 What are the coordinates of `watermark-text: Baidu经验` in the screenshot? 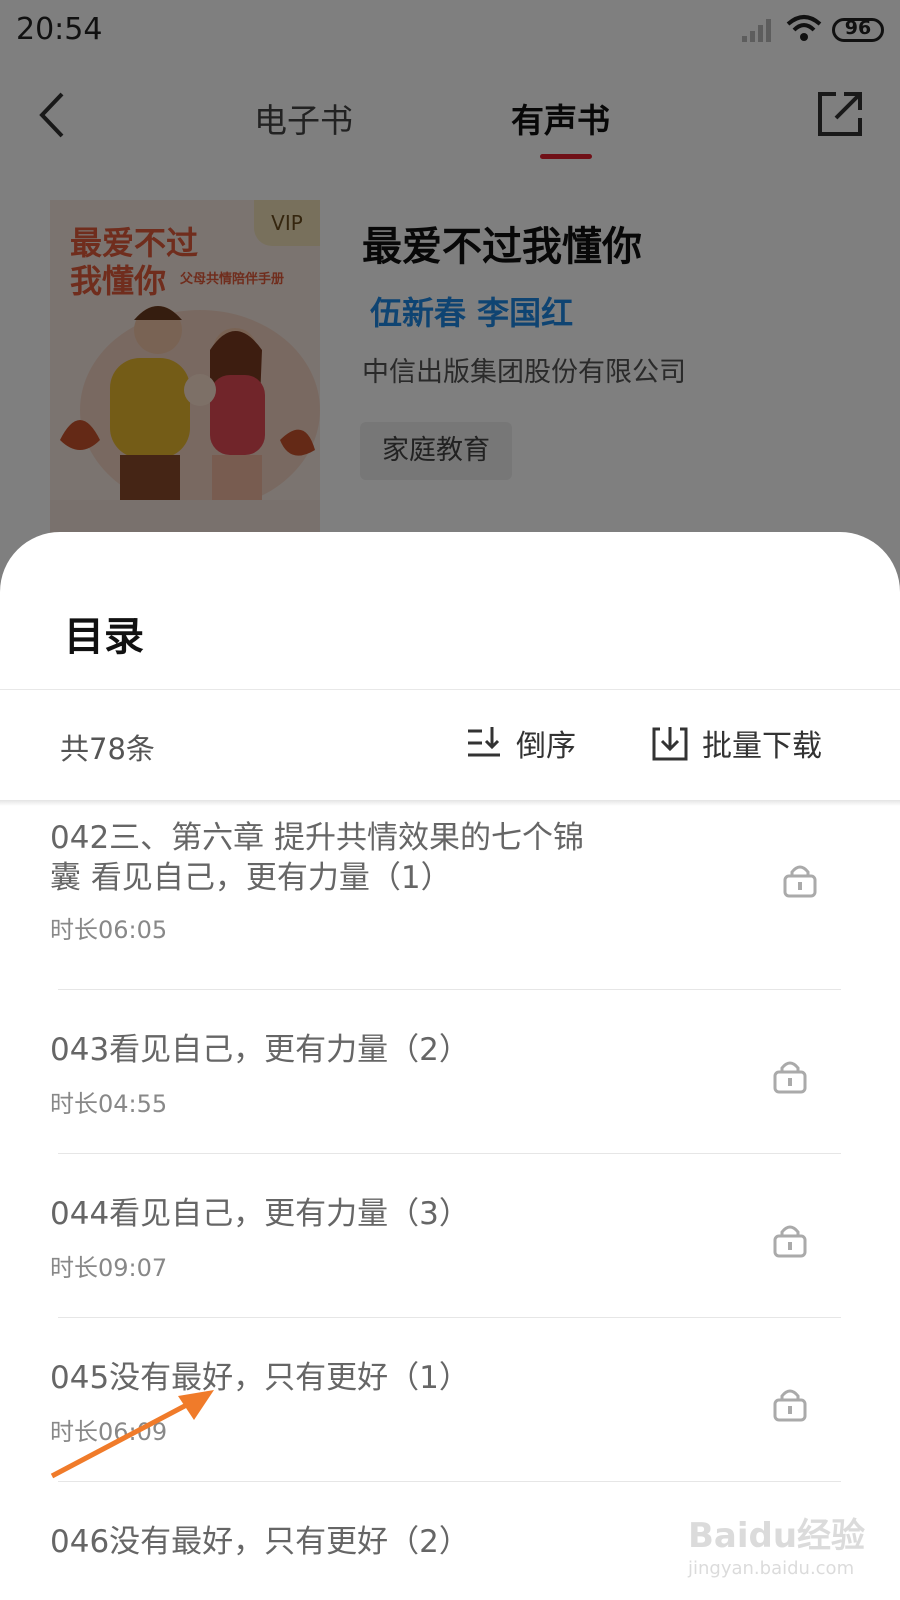 It's located at (777, 1536).